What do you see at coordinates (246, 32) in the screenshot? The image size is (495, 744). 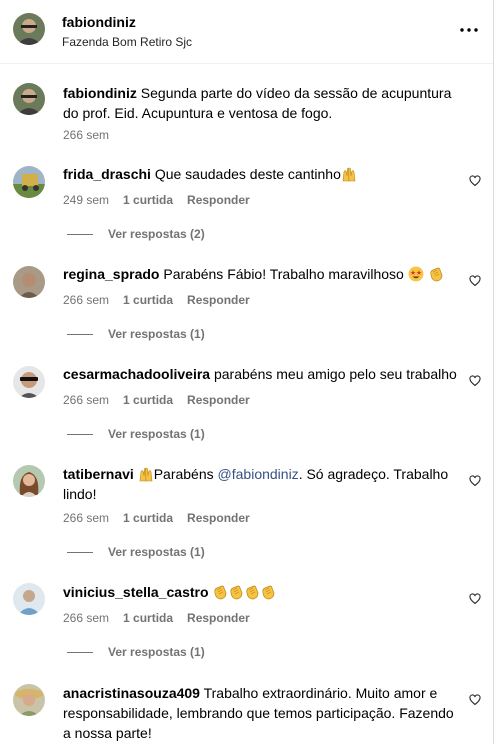 I see `post-header: fabiondiniz Fazenda Bom Retiro Sjc` at bounding box center [246, 32].